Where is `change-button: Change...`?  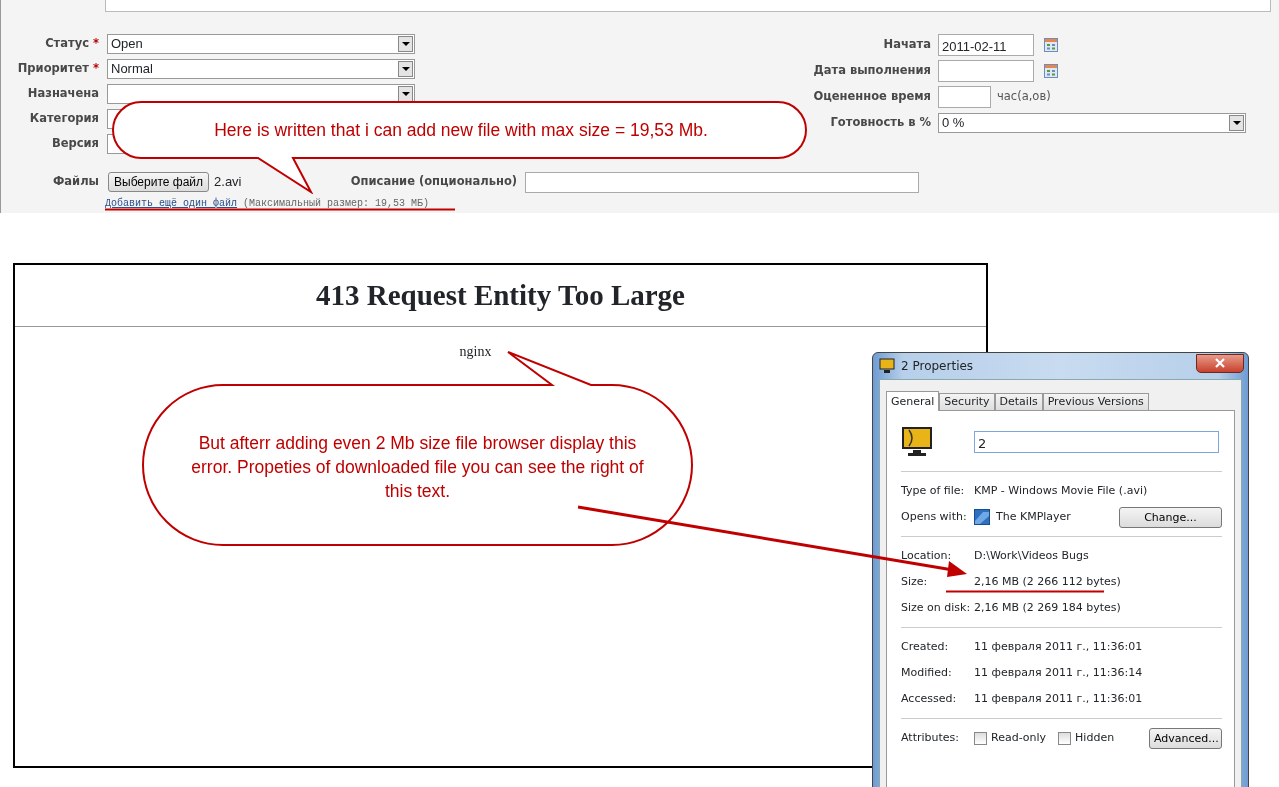
change-button: Change... is located at coordinates (1170, 517).